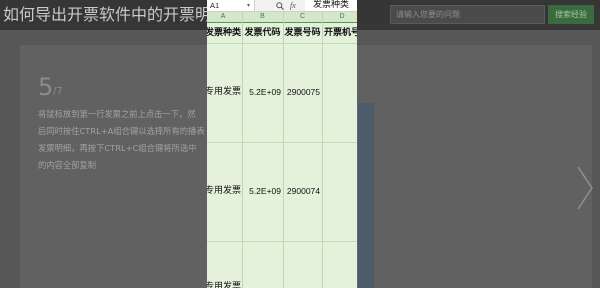 The image size is (600, 288). I want to click on header-cell-machine-number: 开票机号, so click(340, 33).